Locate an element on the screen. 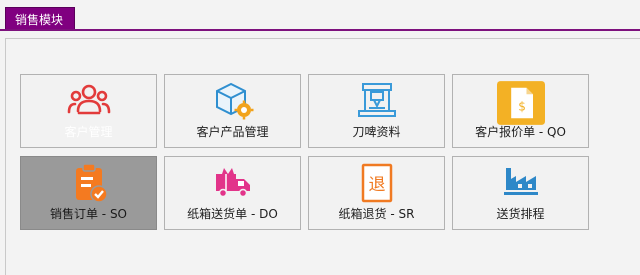 The width and height of the screenshot is (640, 275). customer-product-management-tile: 客户产品管理 is located at coordinates (232, 111).